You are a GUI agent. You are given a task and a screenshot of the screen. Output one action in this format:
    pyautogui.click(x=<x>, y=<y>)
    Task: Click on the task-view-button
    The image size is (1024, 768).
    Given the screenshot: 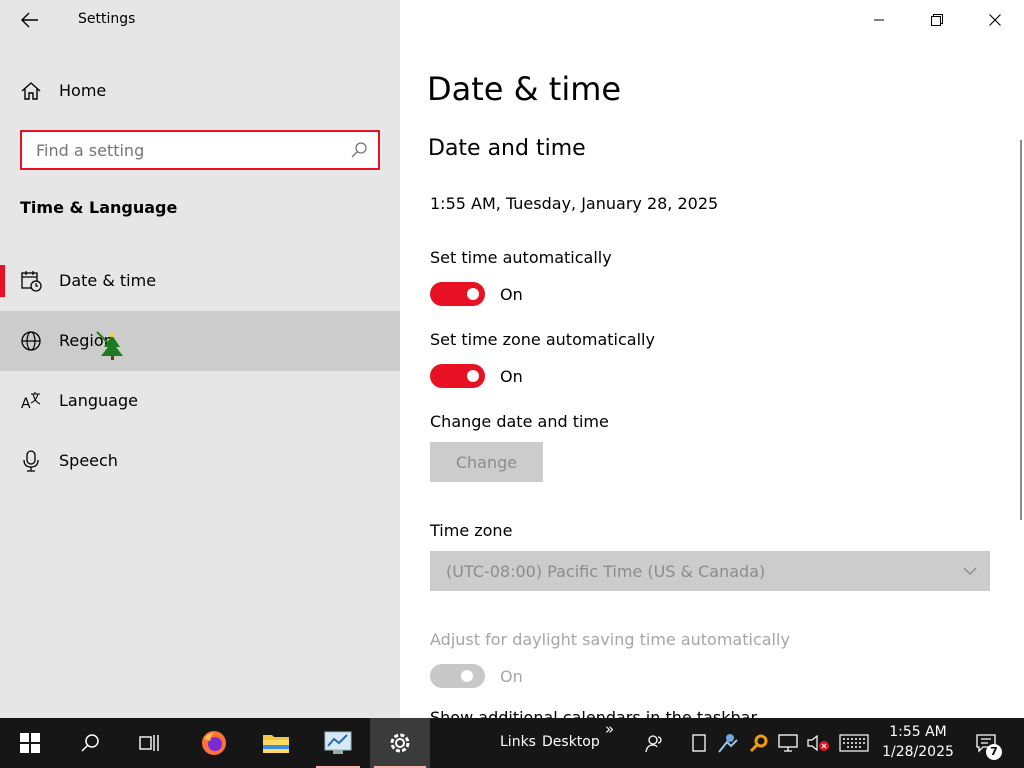 What is the action you would take?
    pyautogui.click(x=150, y=743)
    